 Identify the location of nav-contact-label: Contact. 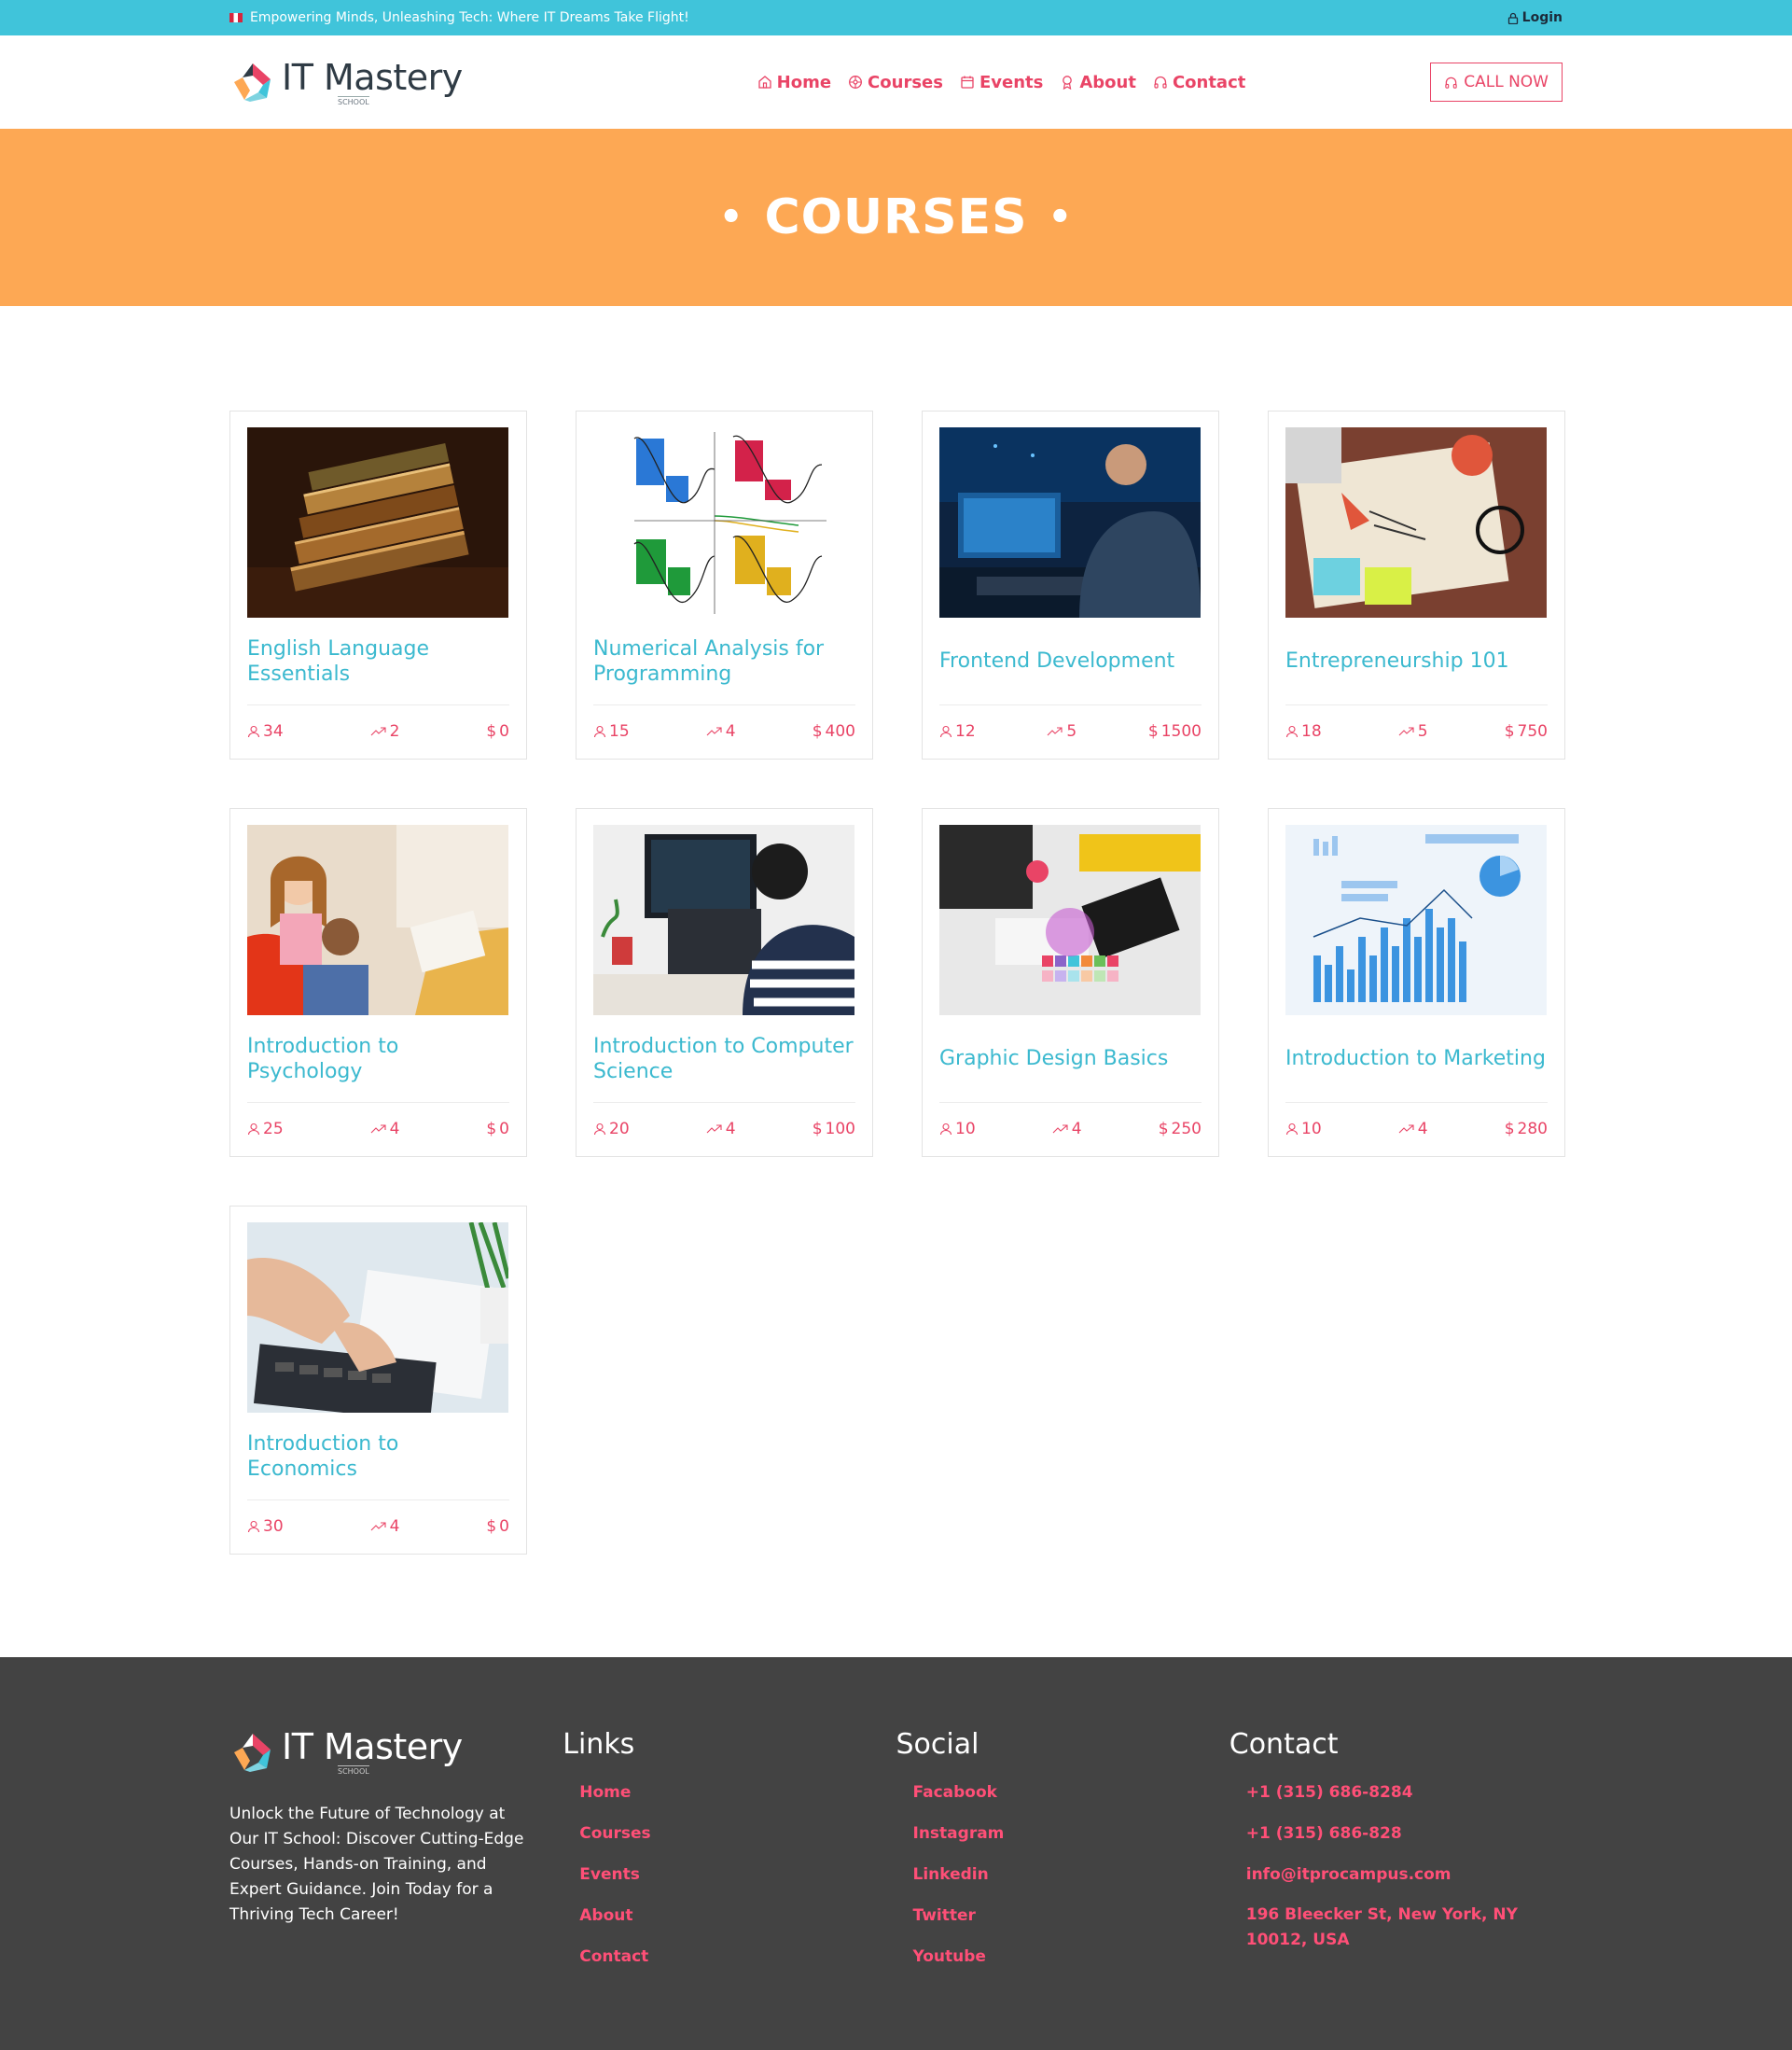
(1209, 82).